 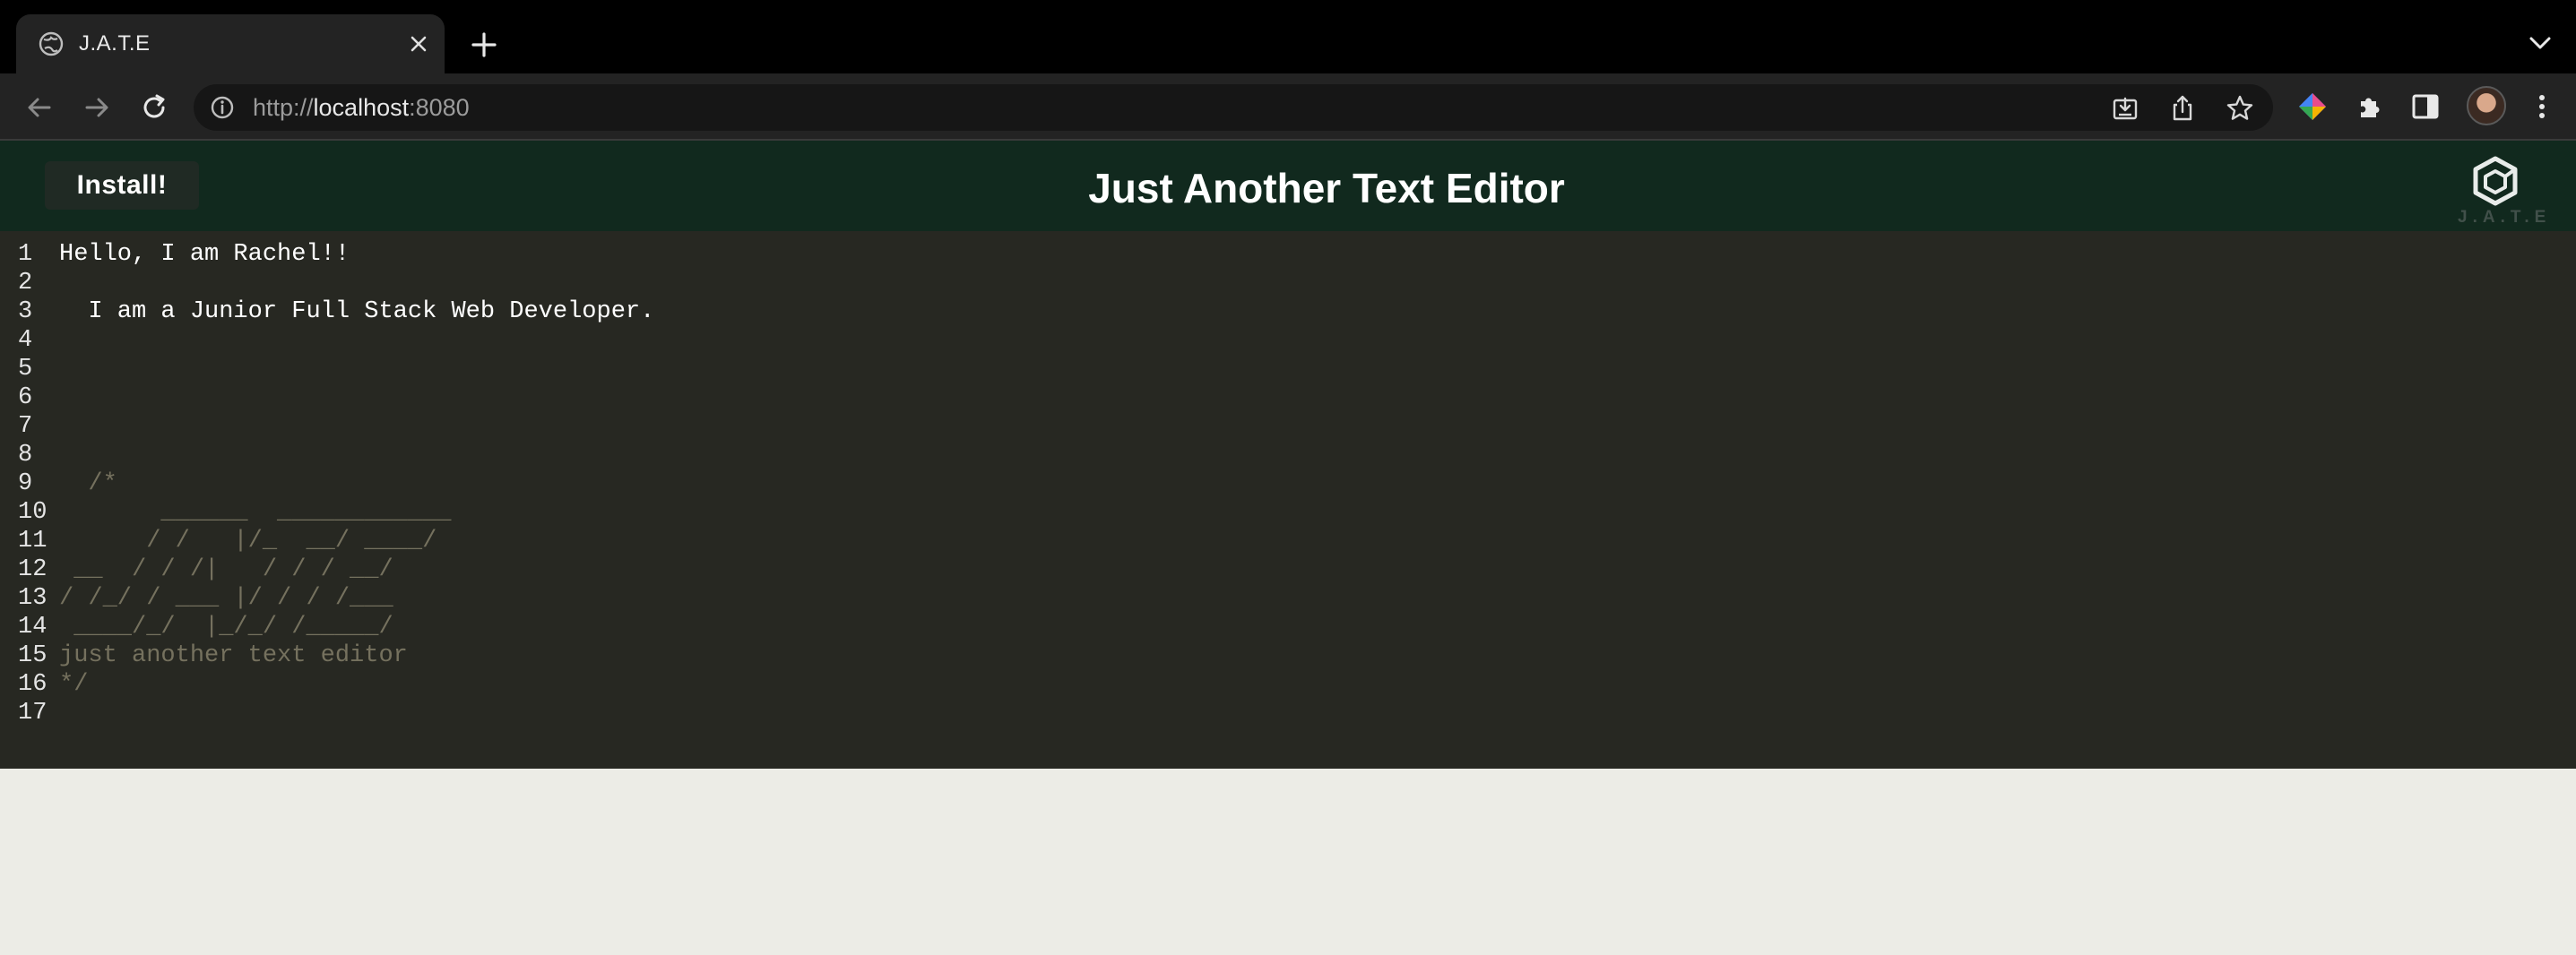 I want to click on globe-icon, so click(x=51, y=44).